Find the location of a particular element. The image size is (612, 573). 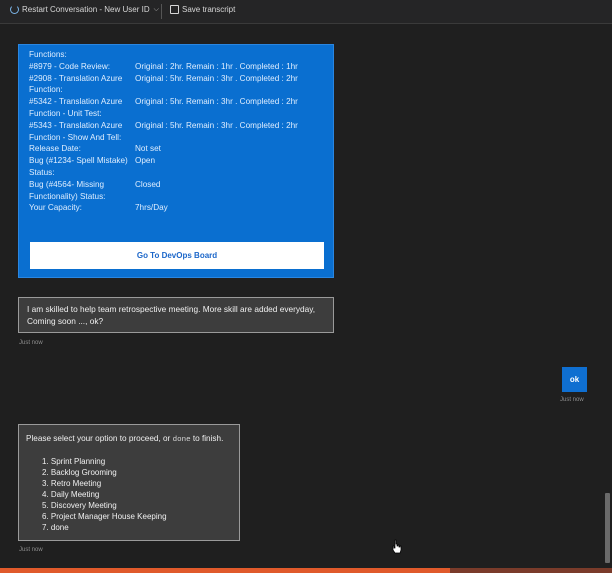

option-item: 5. Discovery Meeting is located at coordinates (137, 505).